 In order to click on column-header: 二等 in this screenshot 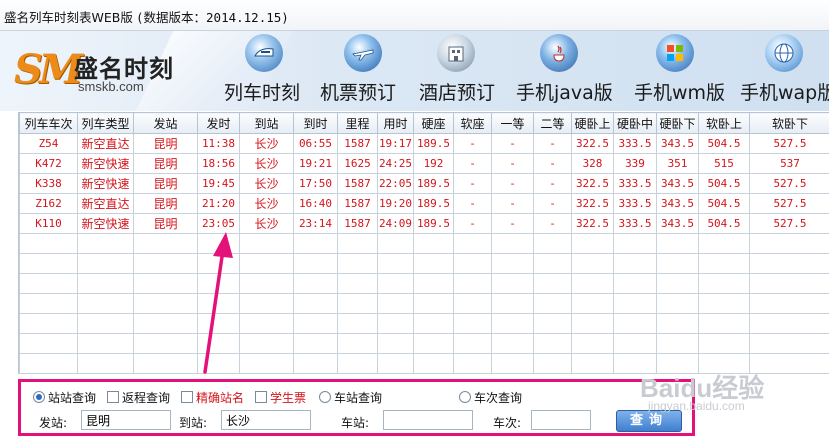, I will do `click(552, 123)`.